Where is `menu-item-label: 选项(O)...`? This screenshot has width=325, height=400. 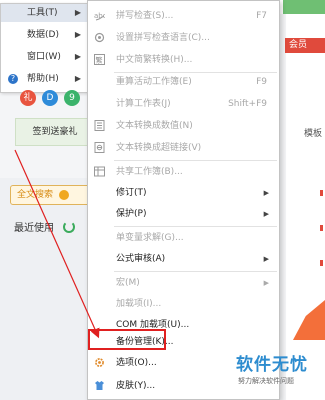
menu-item-label: 选项(O)... is located at coordinates (136, 363).